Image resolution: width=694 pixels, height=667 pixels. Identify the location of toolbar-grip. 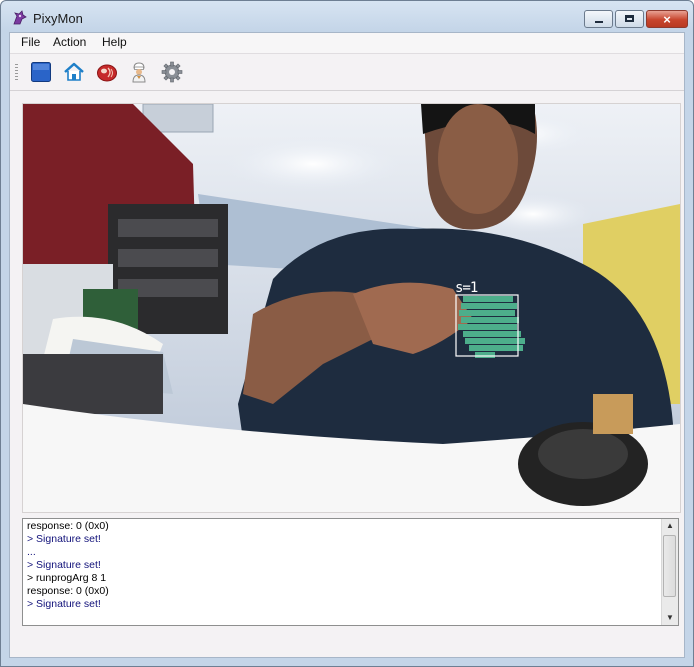
(16, 72).